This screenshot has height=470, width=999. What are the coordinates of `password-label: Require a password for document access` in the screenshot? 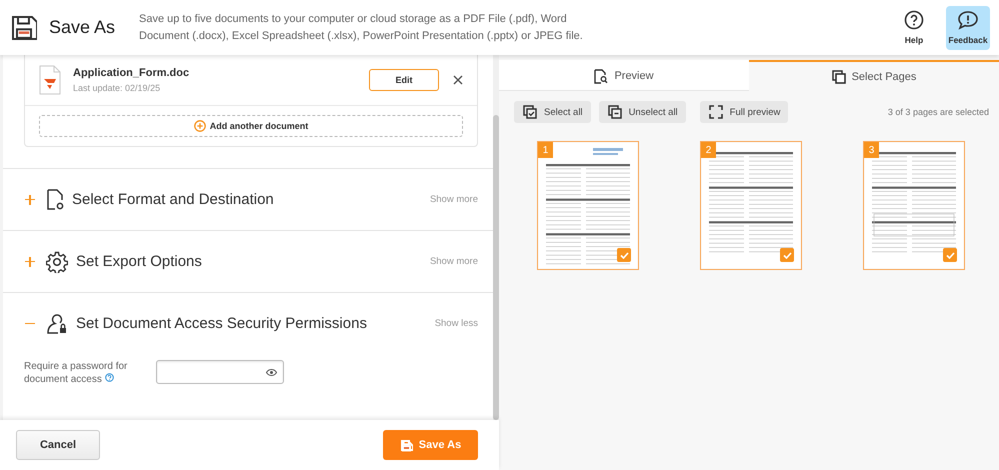 It's located at (76, 373).